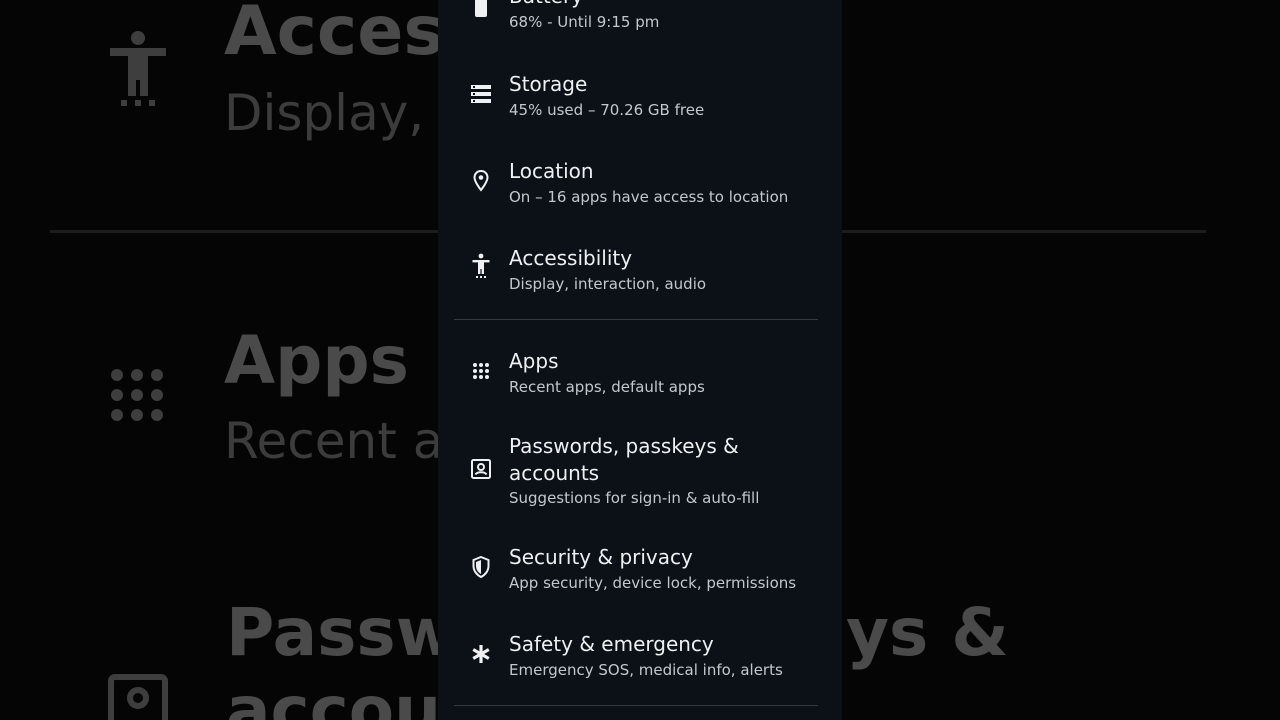 This screenshot has height=720, width=1280. Describe the element at coordinates (546, 4) in the screenshot. I see `settings-item-title: Battery` at that location.